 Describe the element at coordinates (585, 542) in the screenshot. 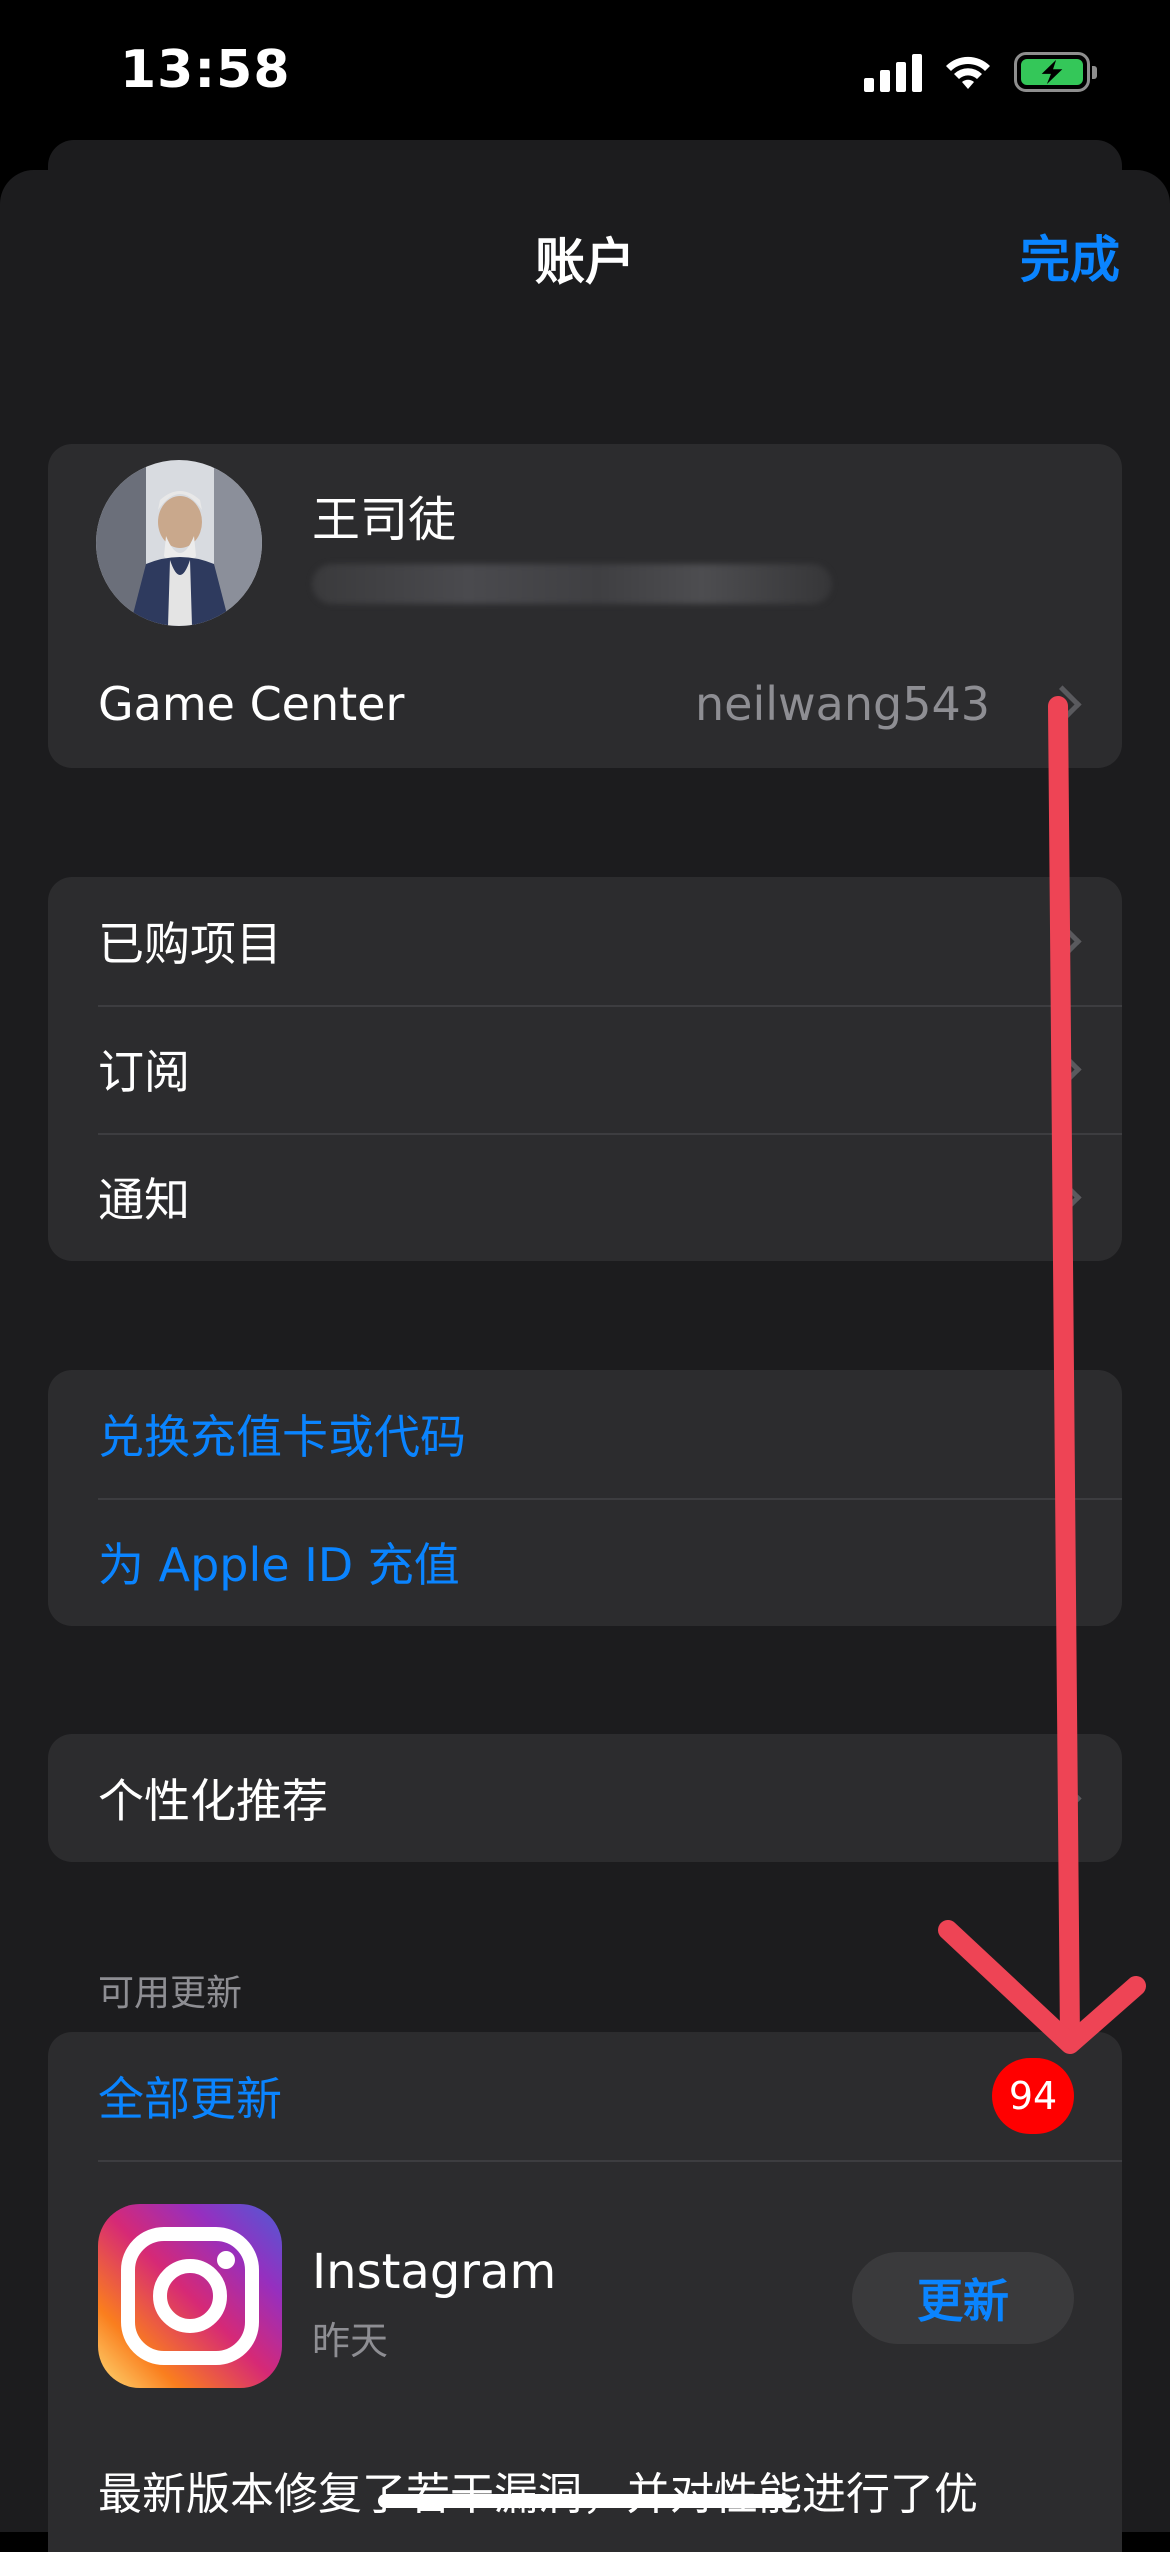

I see `profile-row: 王司徒` at that location.